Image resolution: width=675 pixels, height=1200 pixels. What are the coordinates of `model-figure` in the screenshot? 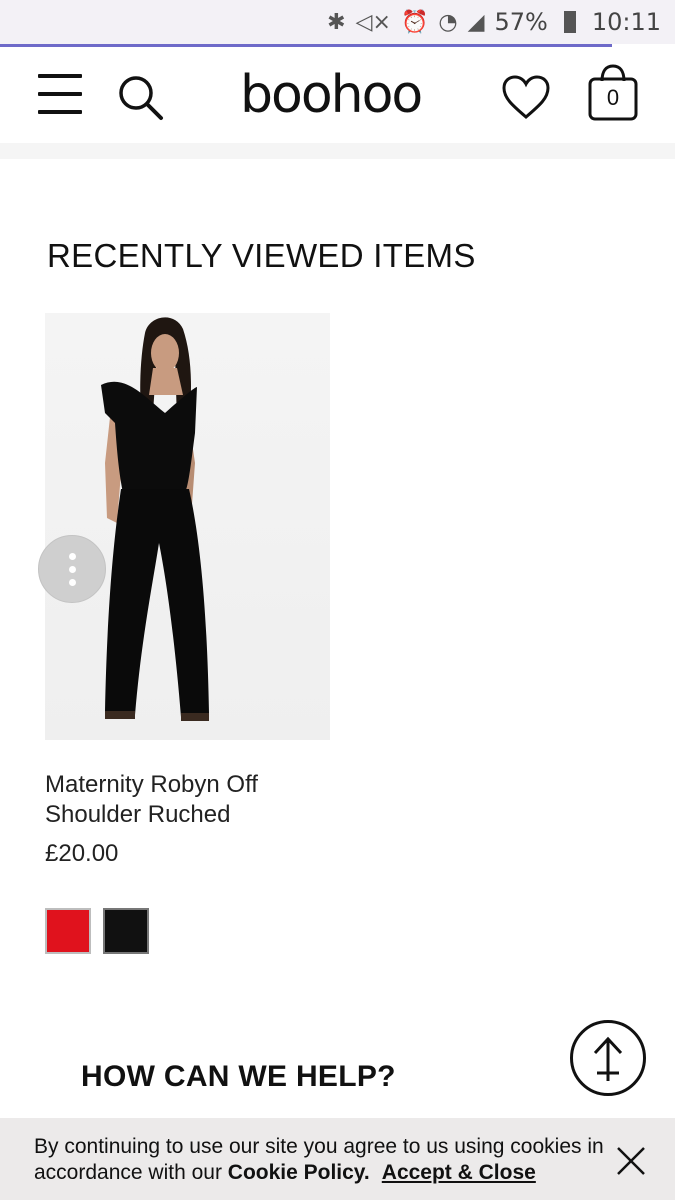 It's located at (155, 519).